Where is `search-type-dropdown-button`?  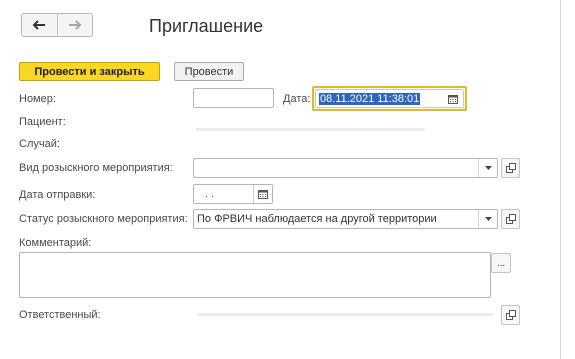 search-type-dropdown-button is located at coordinates (487, 168).